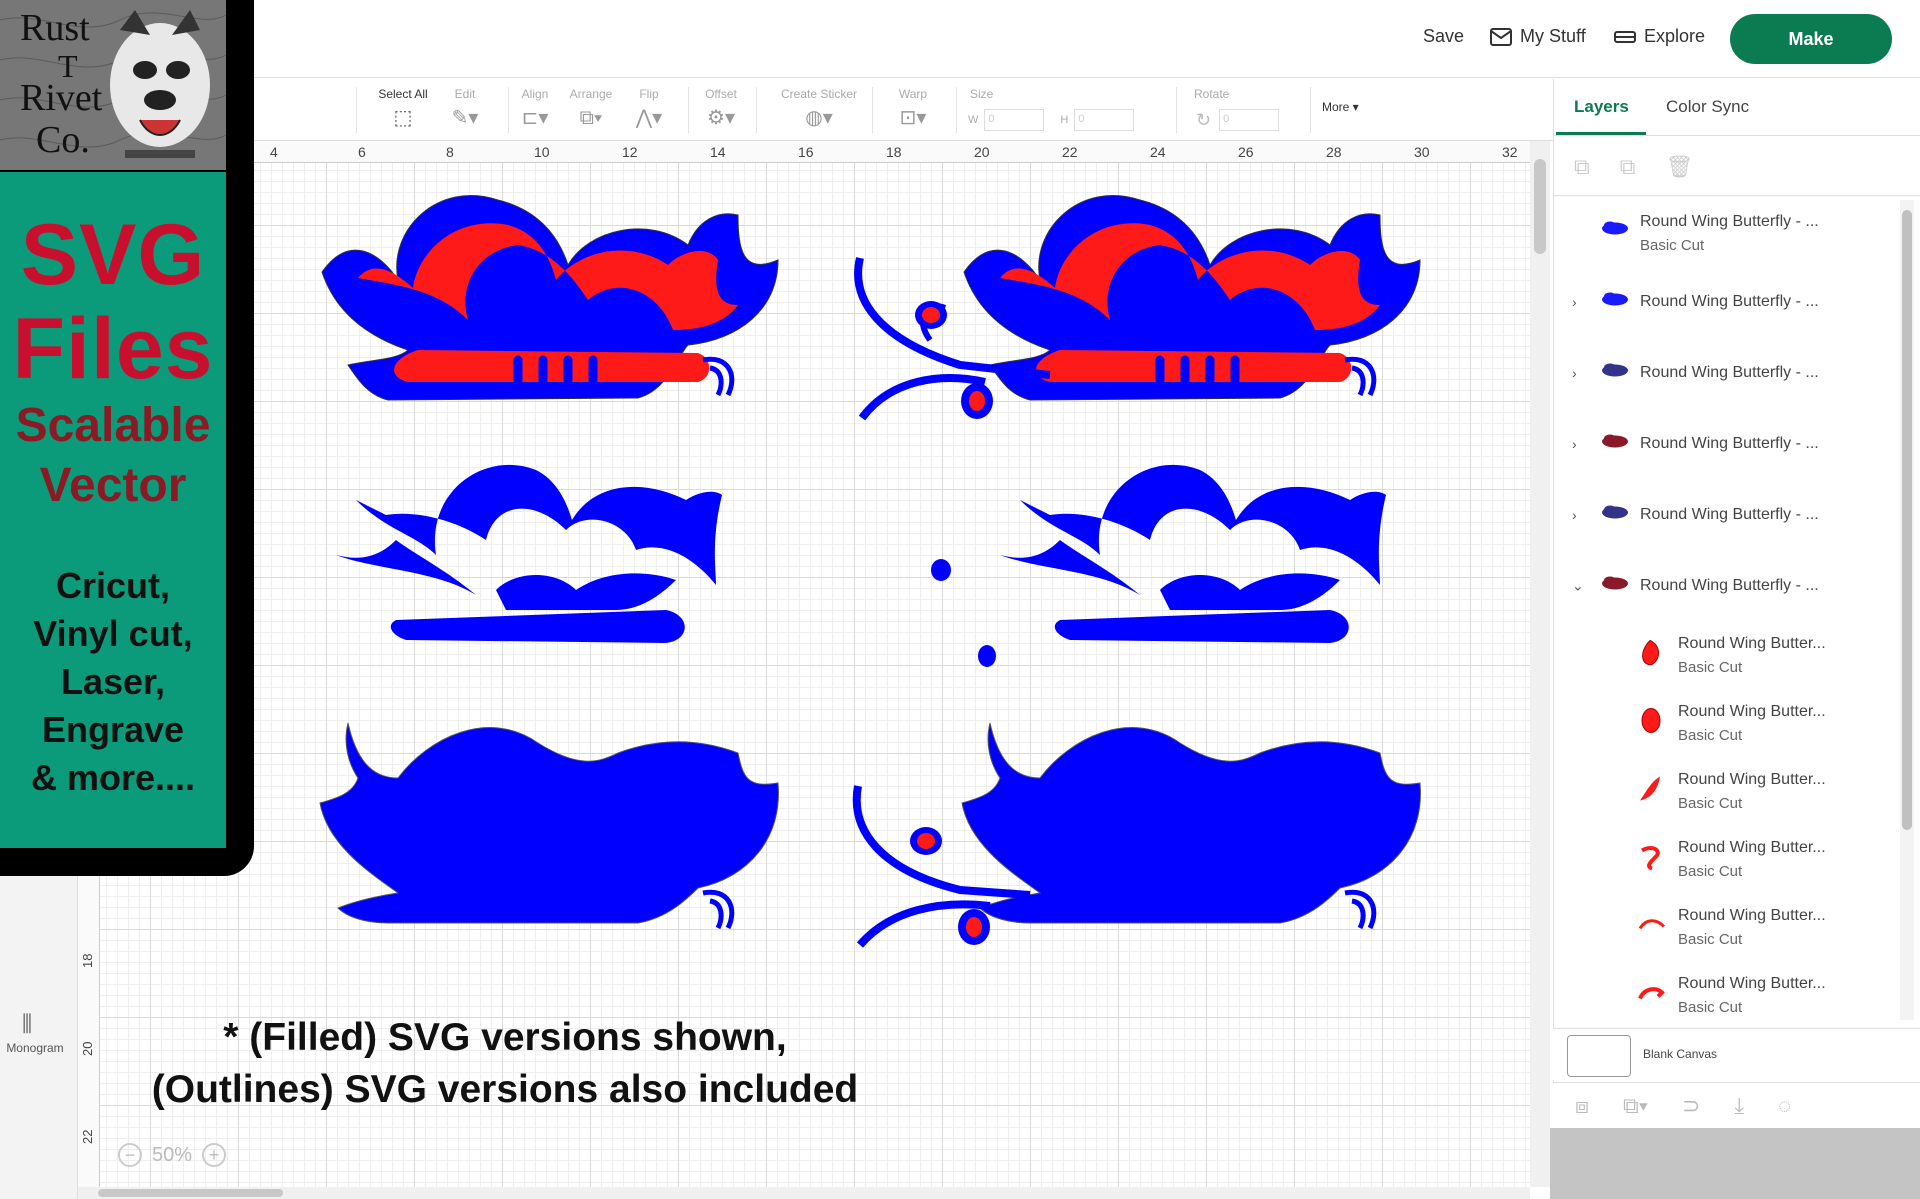 The width and height of the screenshot is (1920, 1199). I want to click on explore-icon, so click(1625, 36).